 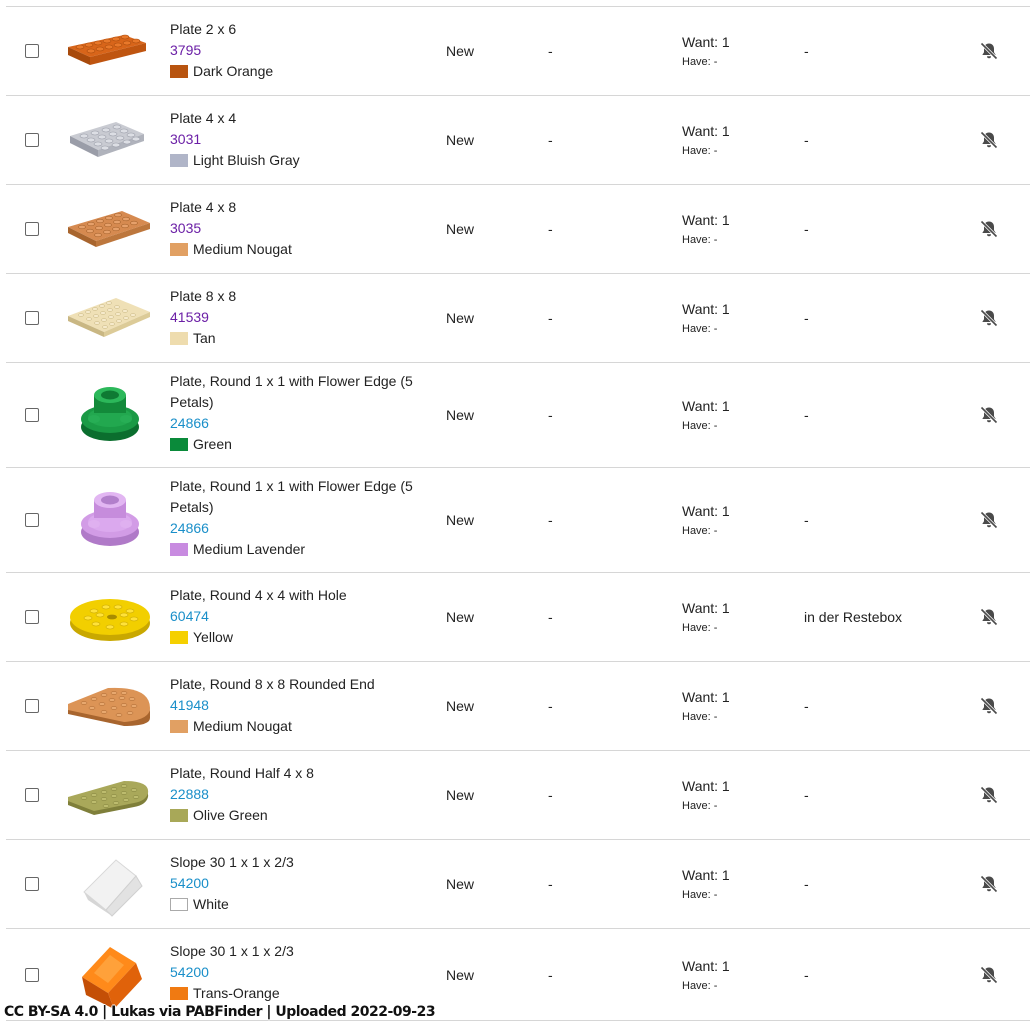 I want to click on part-color: White, so click(x=300, y=904).